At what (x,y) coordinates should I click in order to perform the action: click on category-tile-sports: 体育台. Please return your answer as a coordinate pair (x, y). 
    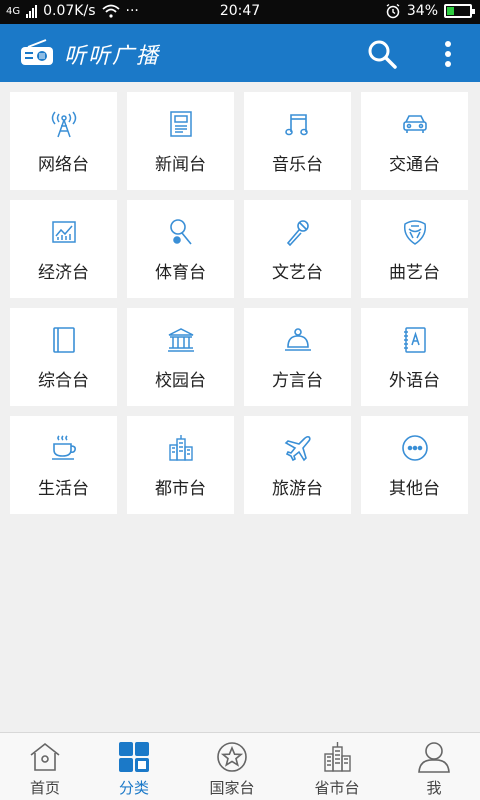
    Looking at the image, I should click on (180, 249).